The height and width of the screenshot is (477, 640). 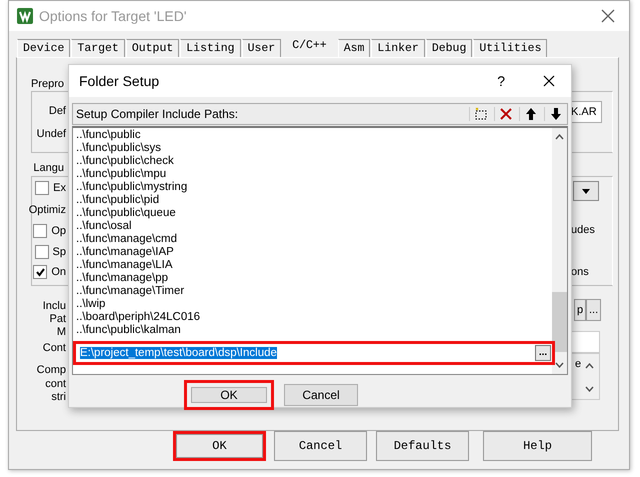 I want to click on dialog-button: Help, so click(x=537, y=446).